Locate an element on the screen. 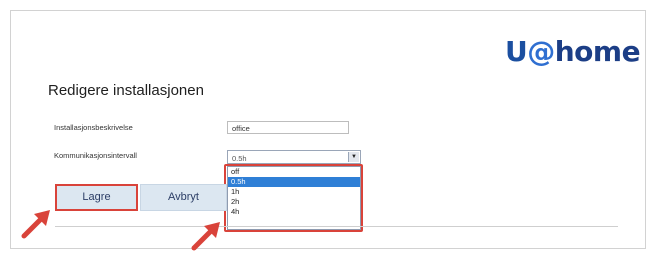  page-title: Redigere installasjonen is located at coordinates (126, 90).